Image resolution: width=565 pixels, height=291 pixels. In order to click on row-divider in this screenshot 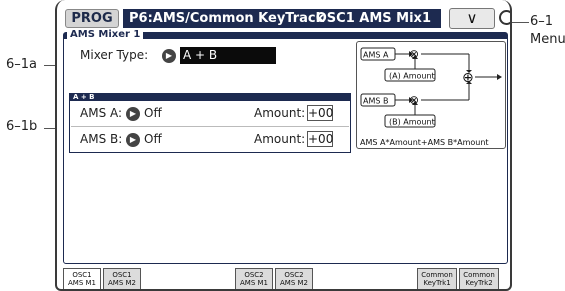, I will do `click(210, 126)`.